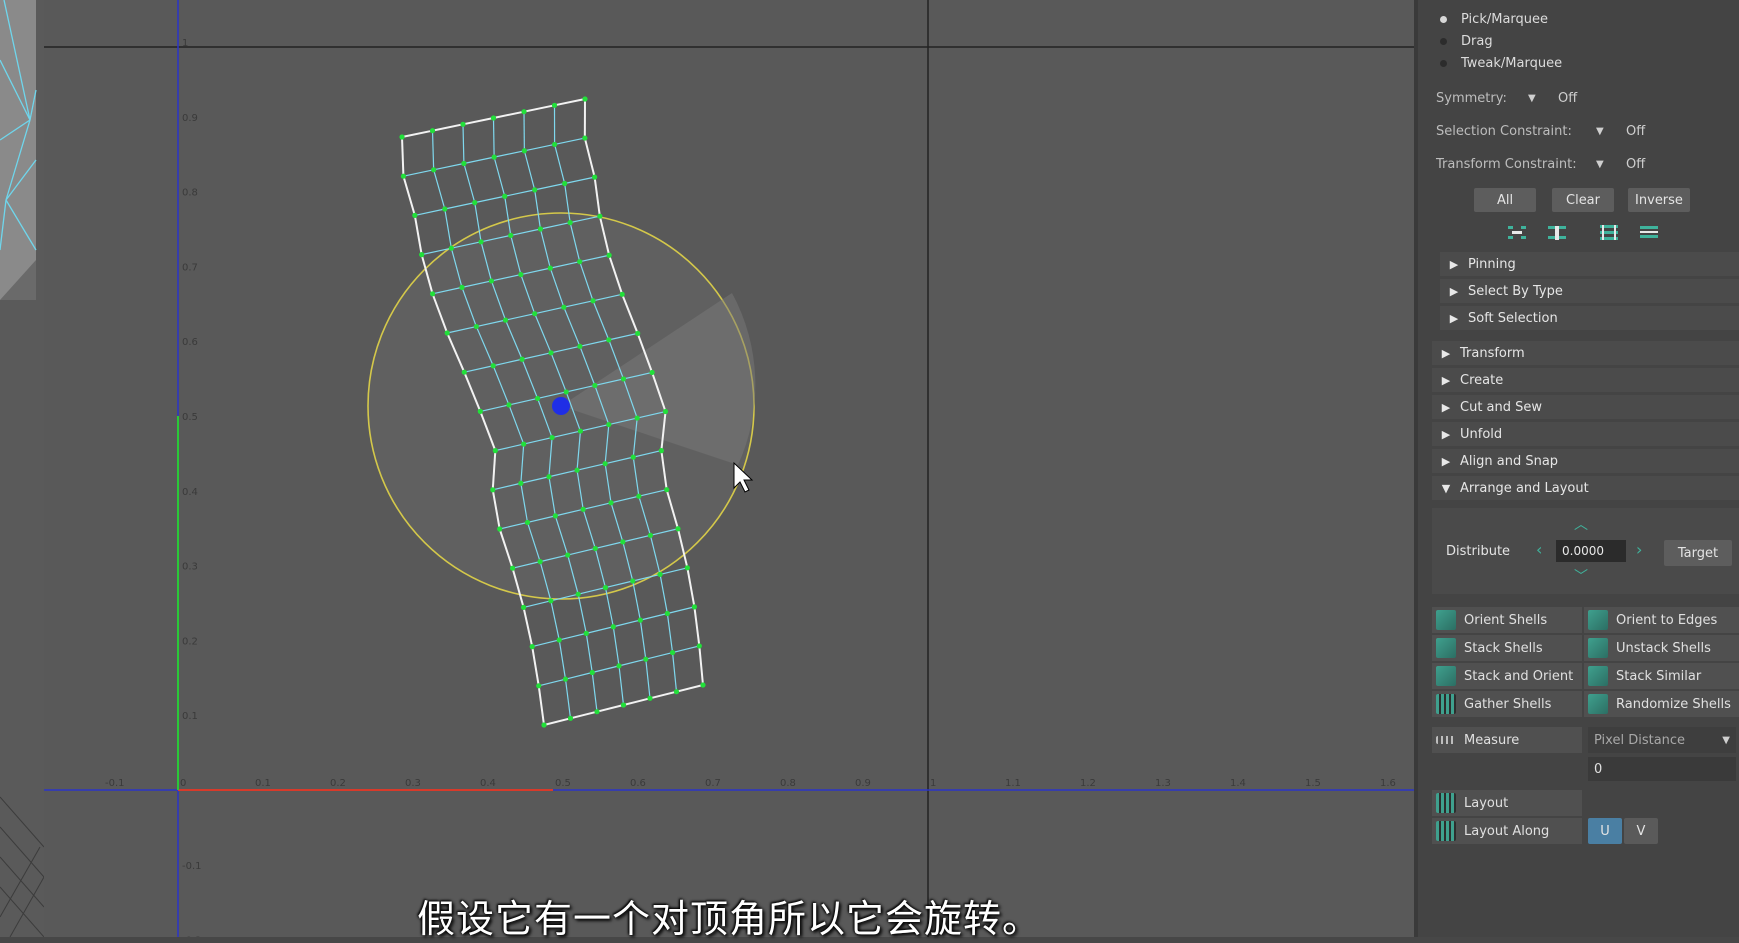  Describe the element at coordinates (1585, 488) in the screenshot. I see `section-arrange-and-layout: ▼ Arrange and Layout` at that location.